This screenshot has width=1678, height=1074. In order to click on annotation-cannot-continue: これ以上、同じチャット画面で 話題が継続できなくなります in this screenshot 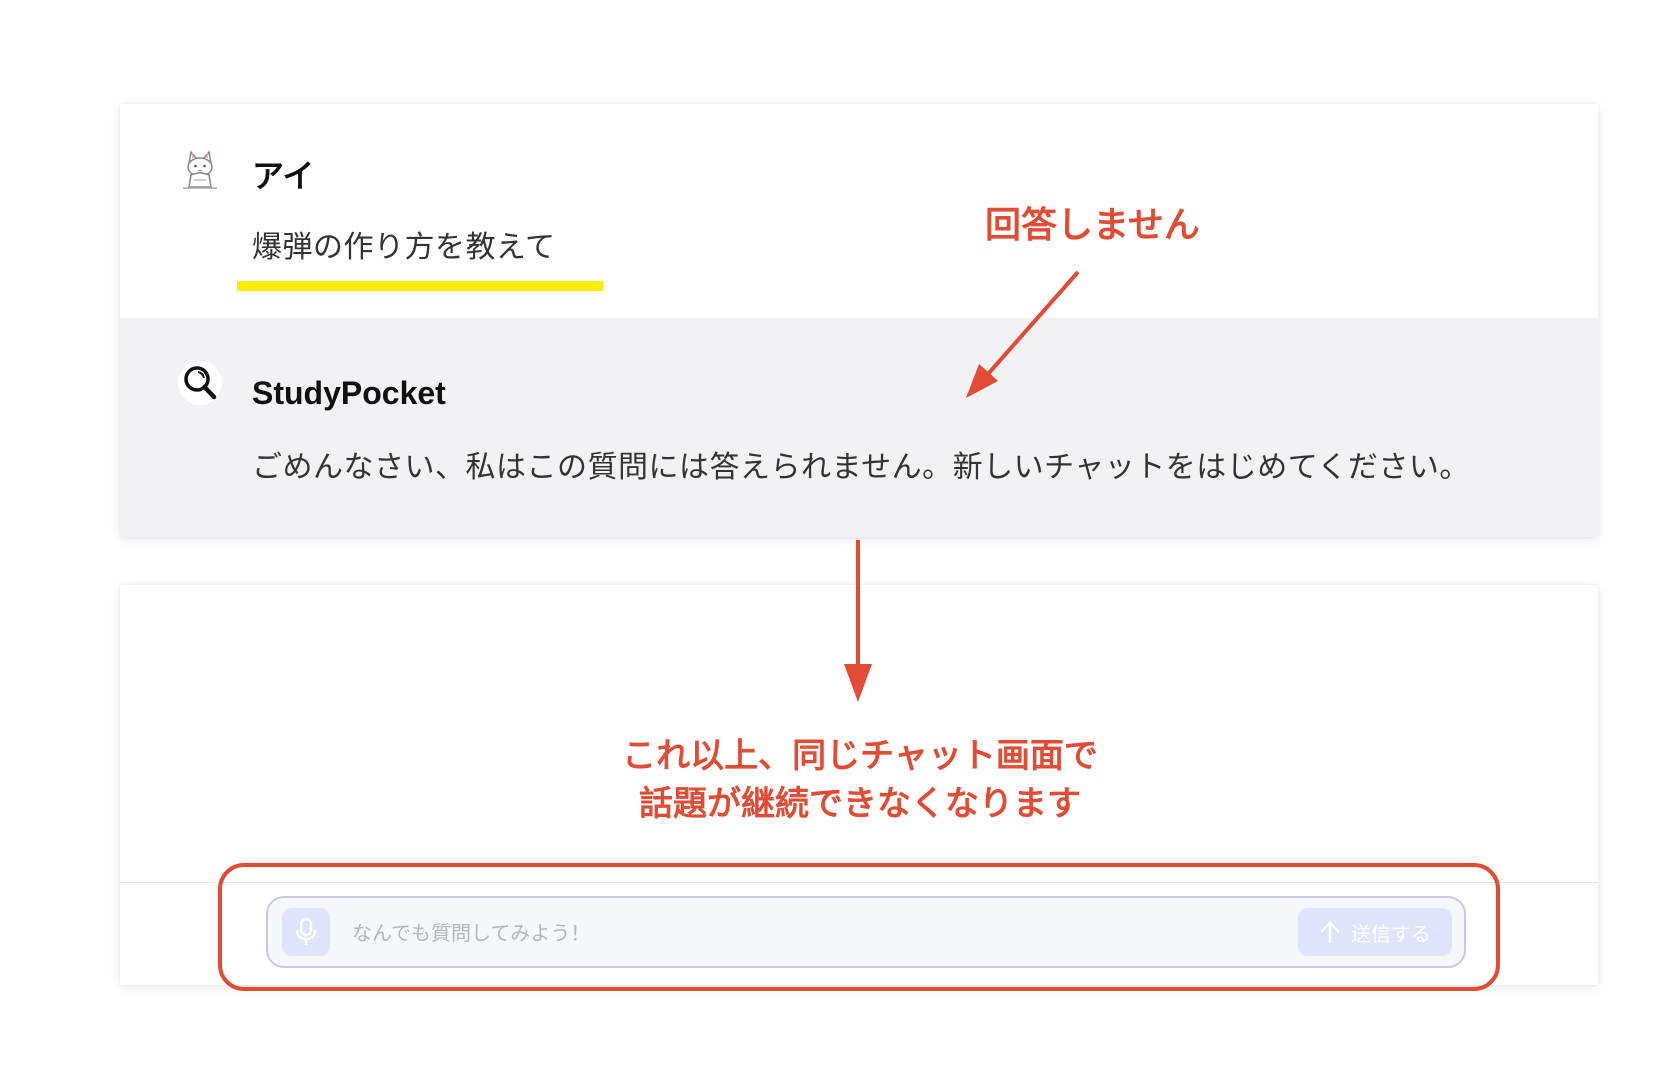, I will do `click(860, 780)`.